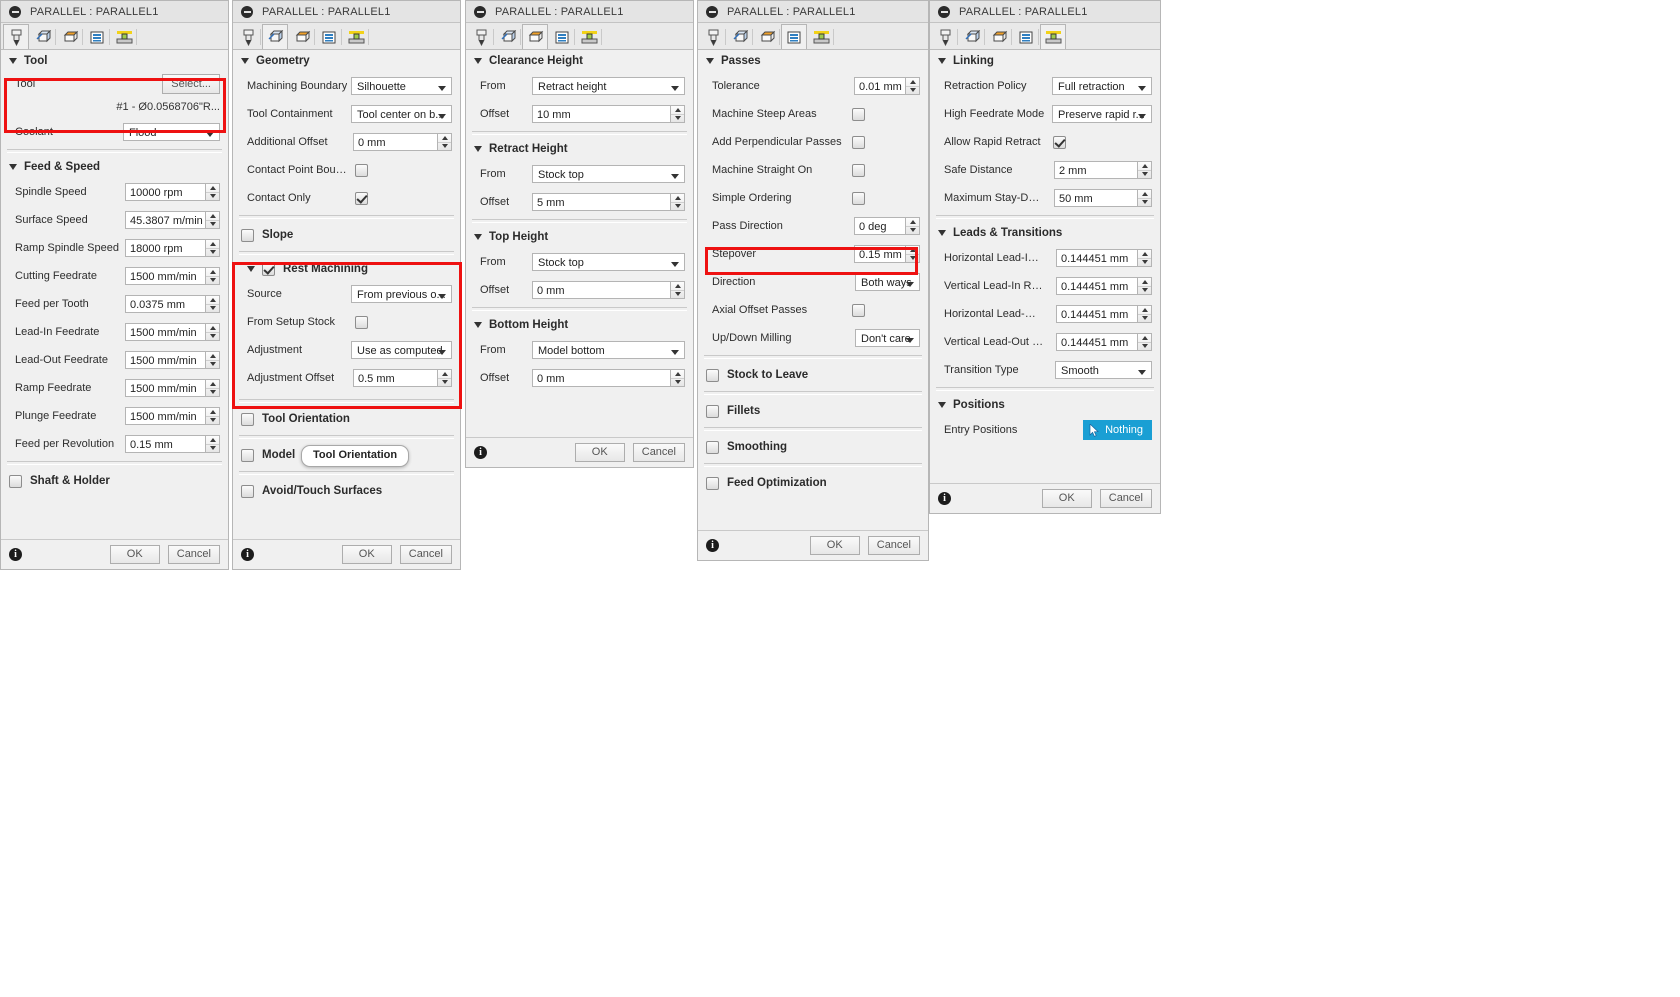 The image size is (1680, 997). I want to click on panel-passes-tabbar, so click(813, 36).